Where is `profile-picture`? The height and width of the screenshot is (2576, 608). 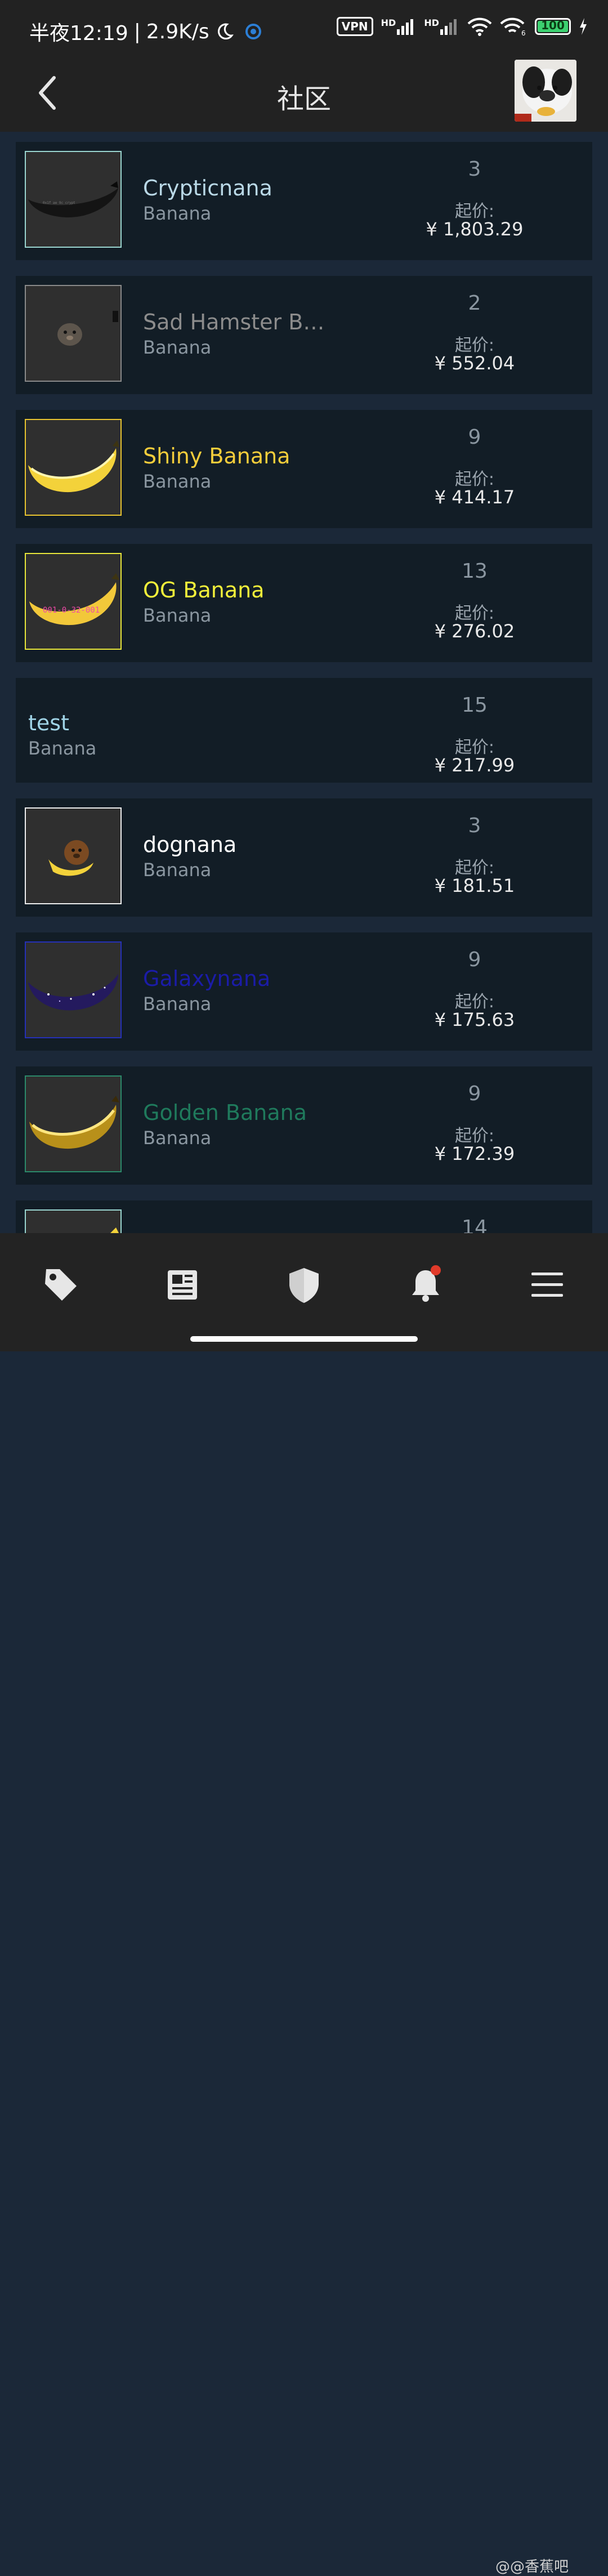
profile-picture is located at coordinates (546, 91).